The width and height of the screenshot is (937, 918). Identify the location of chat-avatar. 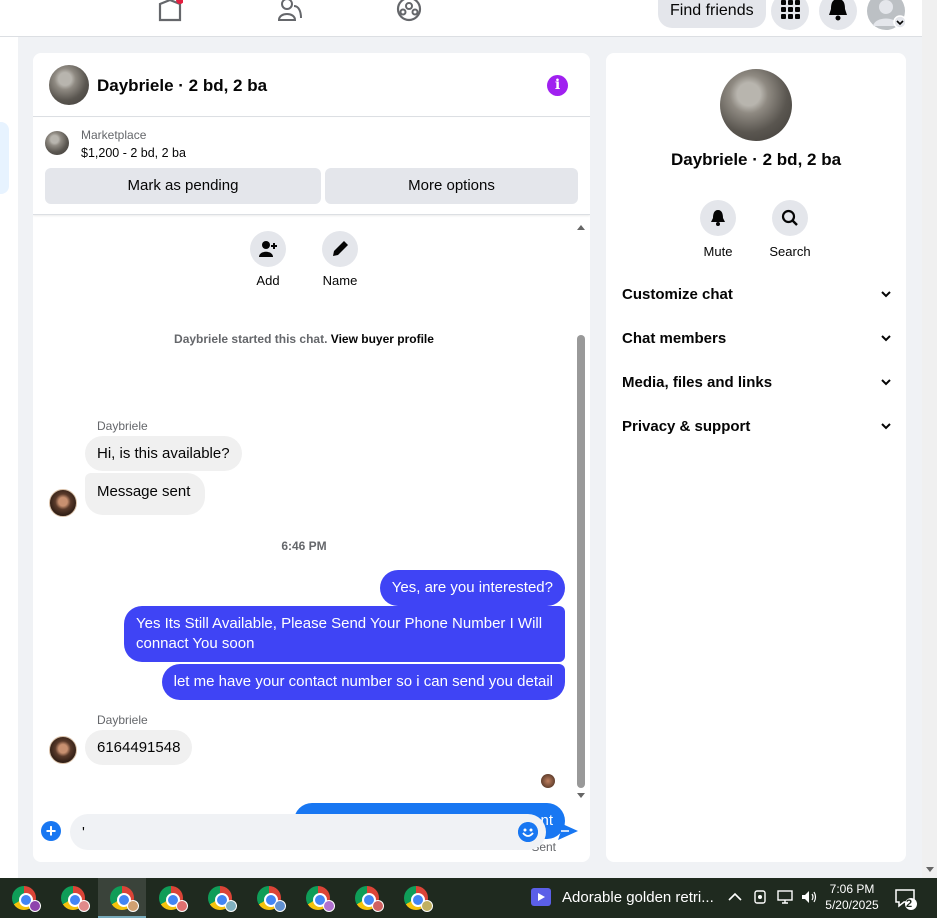
(69, 85).